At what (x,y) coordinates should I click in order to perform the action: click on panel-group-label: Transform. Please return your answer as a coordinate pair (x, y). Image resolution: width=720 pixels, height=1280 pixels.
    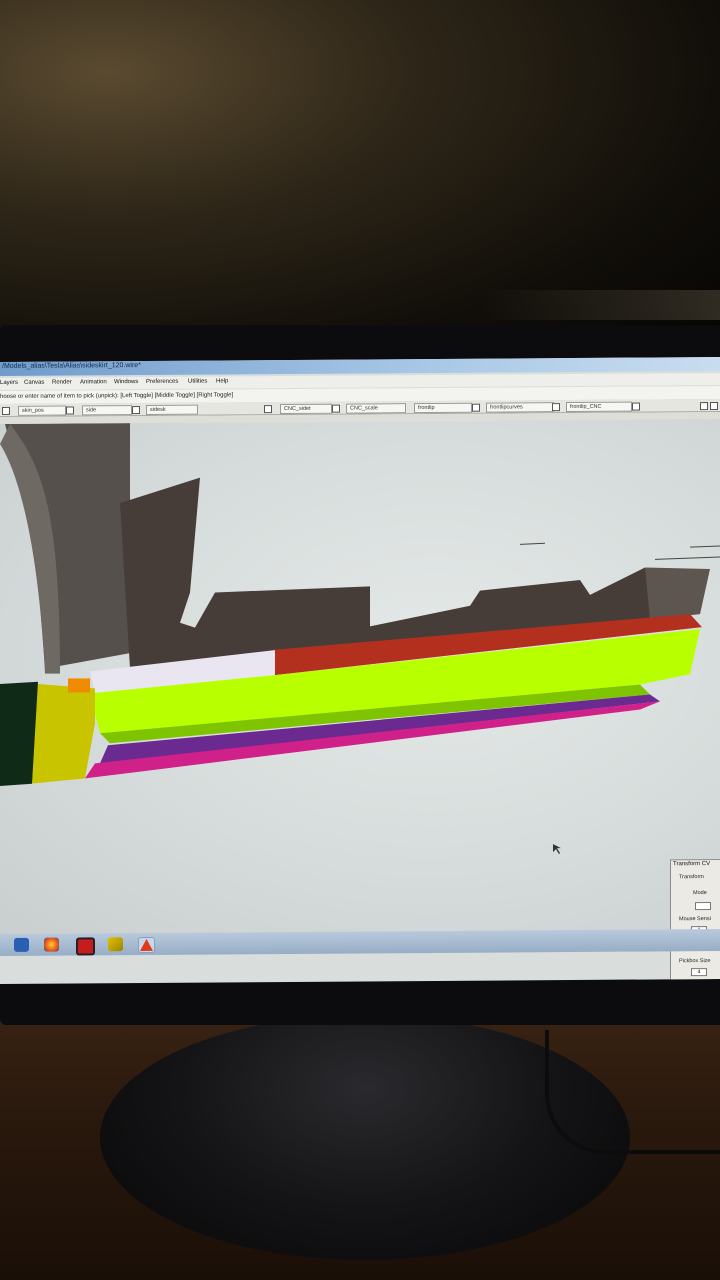
    Looking at the image, I should click on (691, 877).